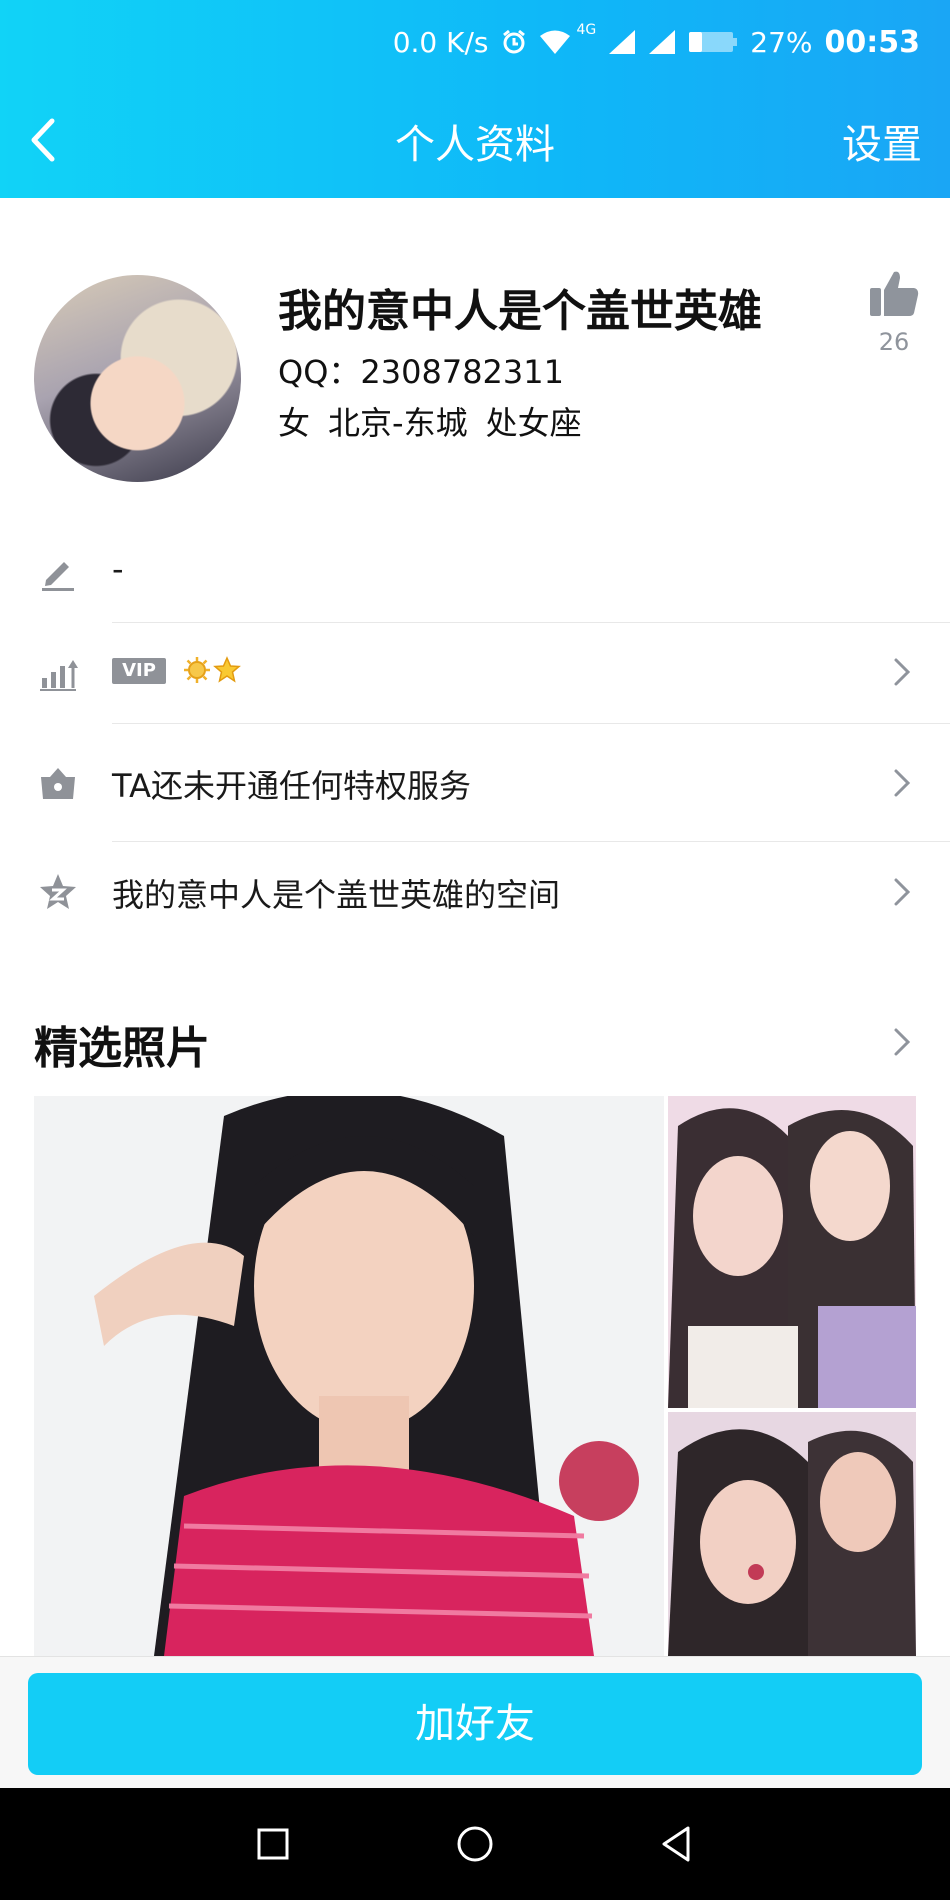  I want to click on clock: 00:53, so click(872, 42).